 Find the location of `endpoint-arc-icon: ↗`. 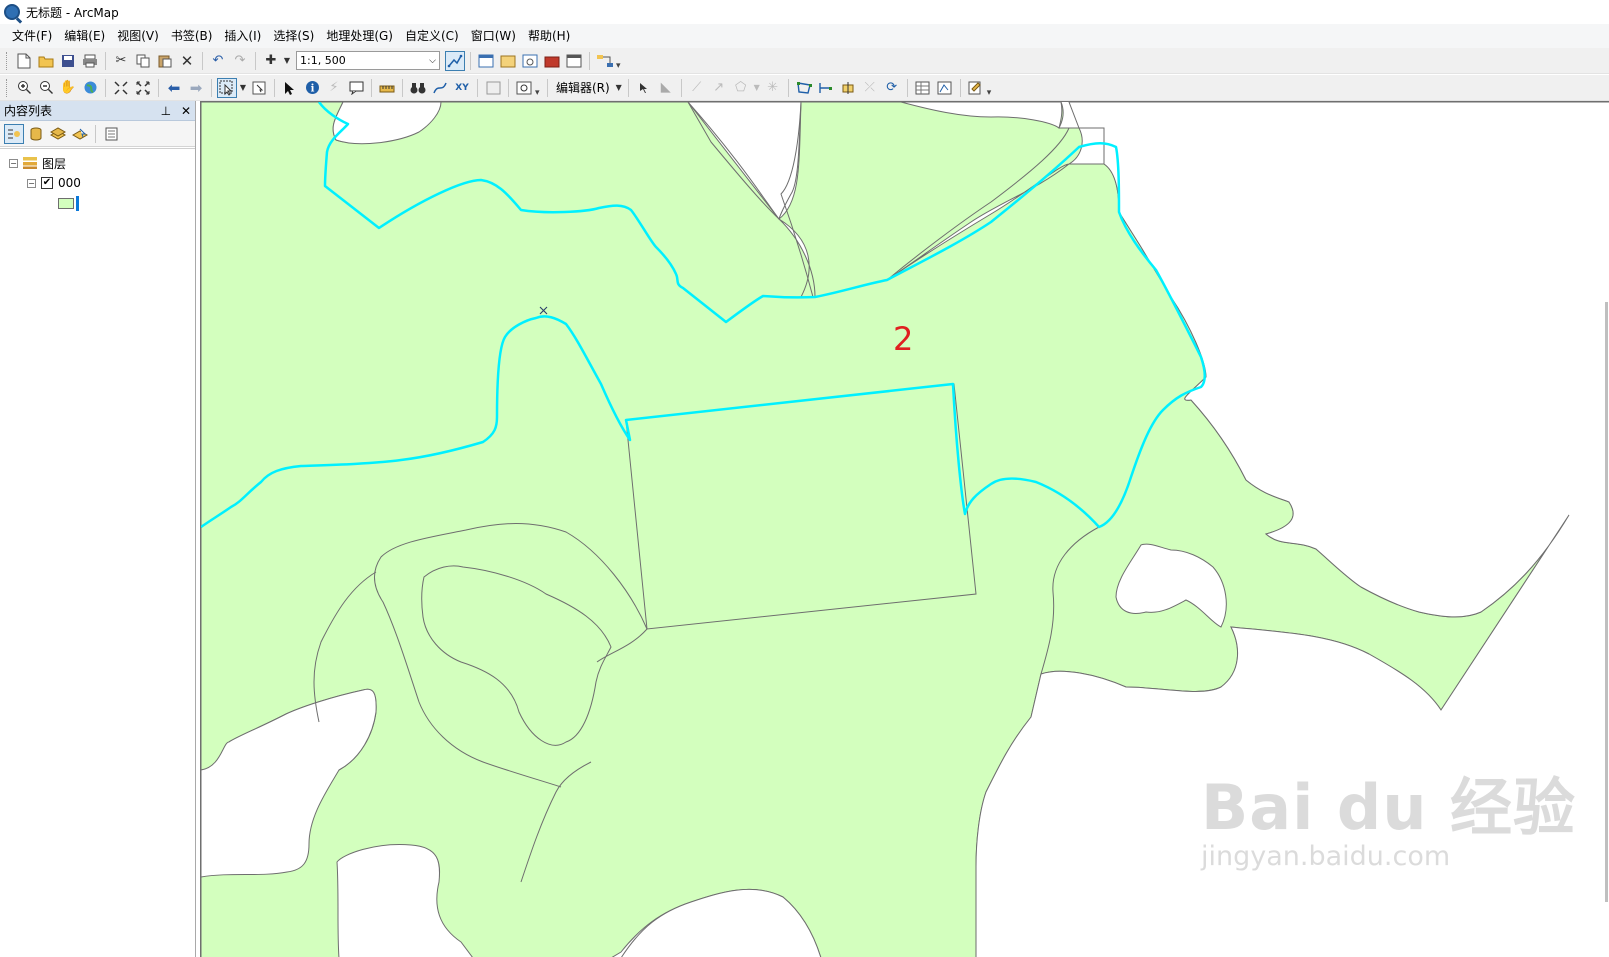

endpoint-arc-icon: ↗ is located at coordinates (719, 88).